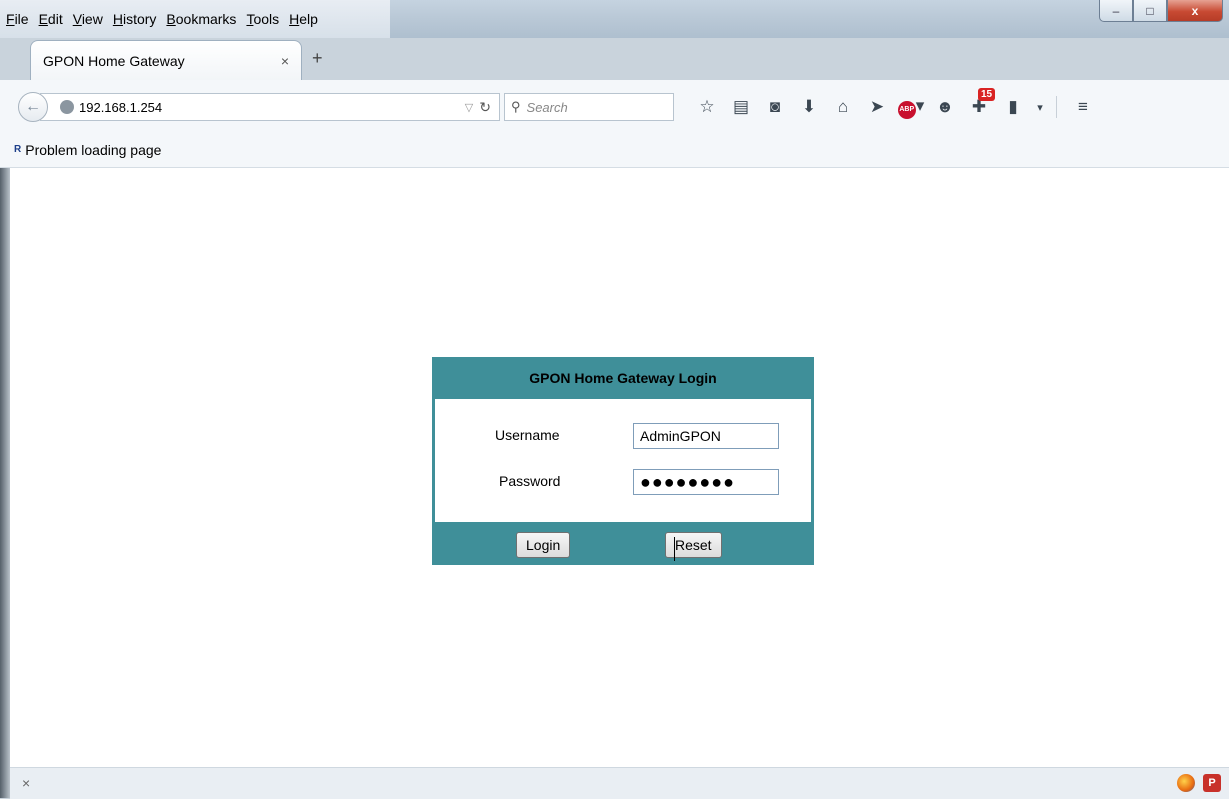  I want to click on new-tab-button: +, so click(317, 58).